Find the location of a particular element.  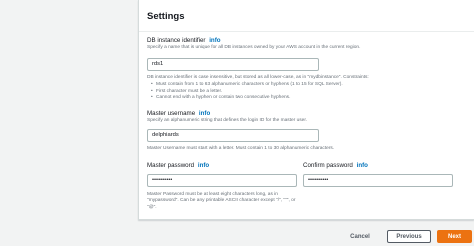

master-username-info-link: info is located at coordinates (204, 113).